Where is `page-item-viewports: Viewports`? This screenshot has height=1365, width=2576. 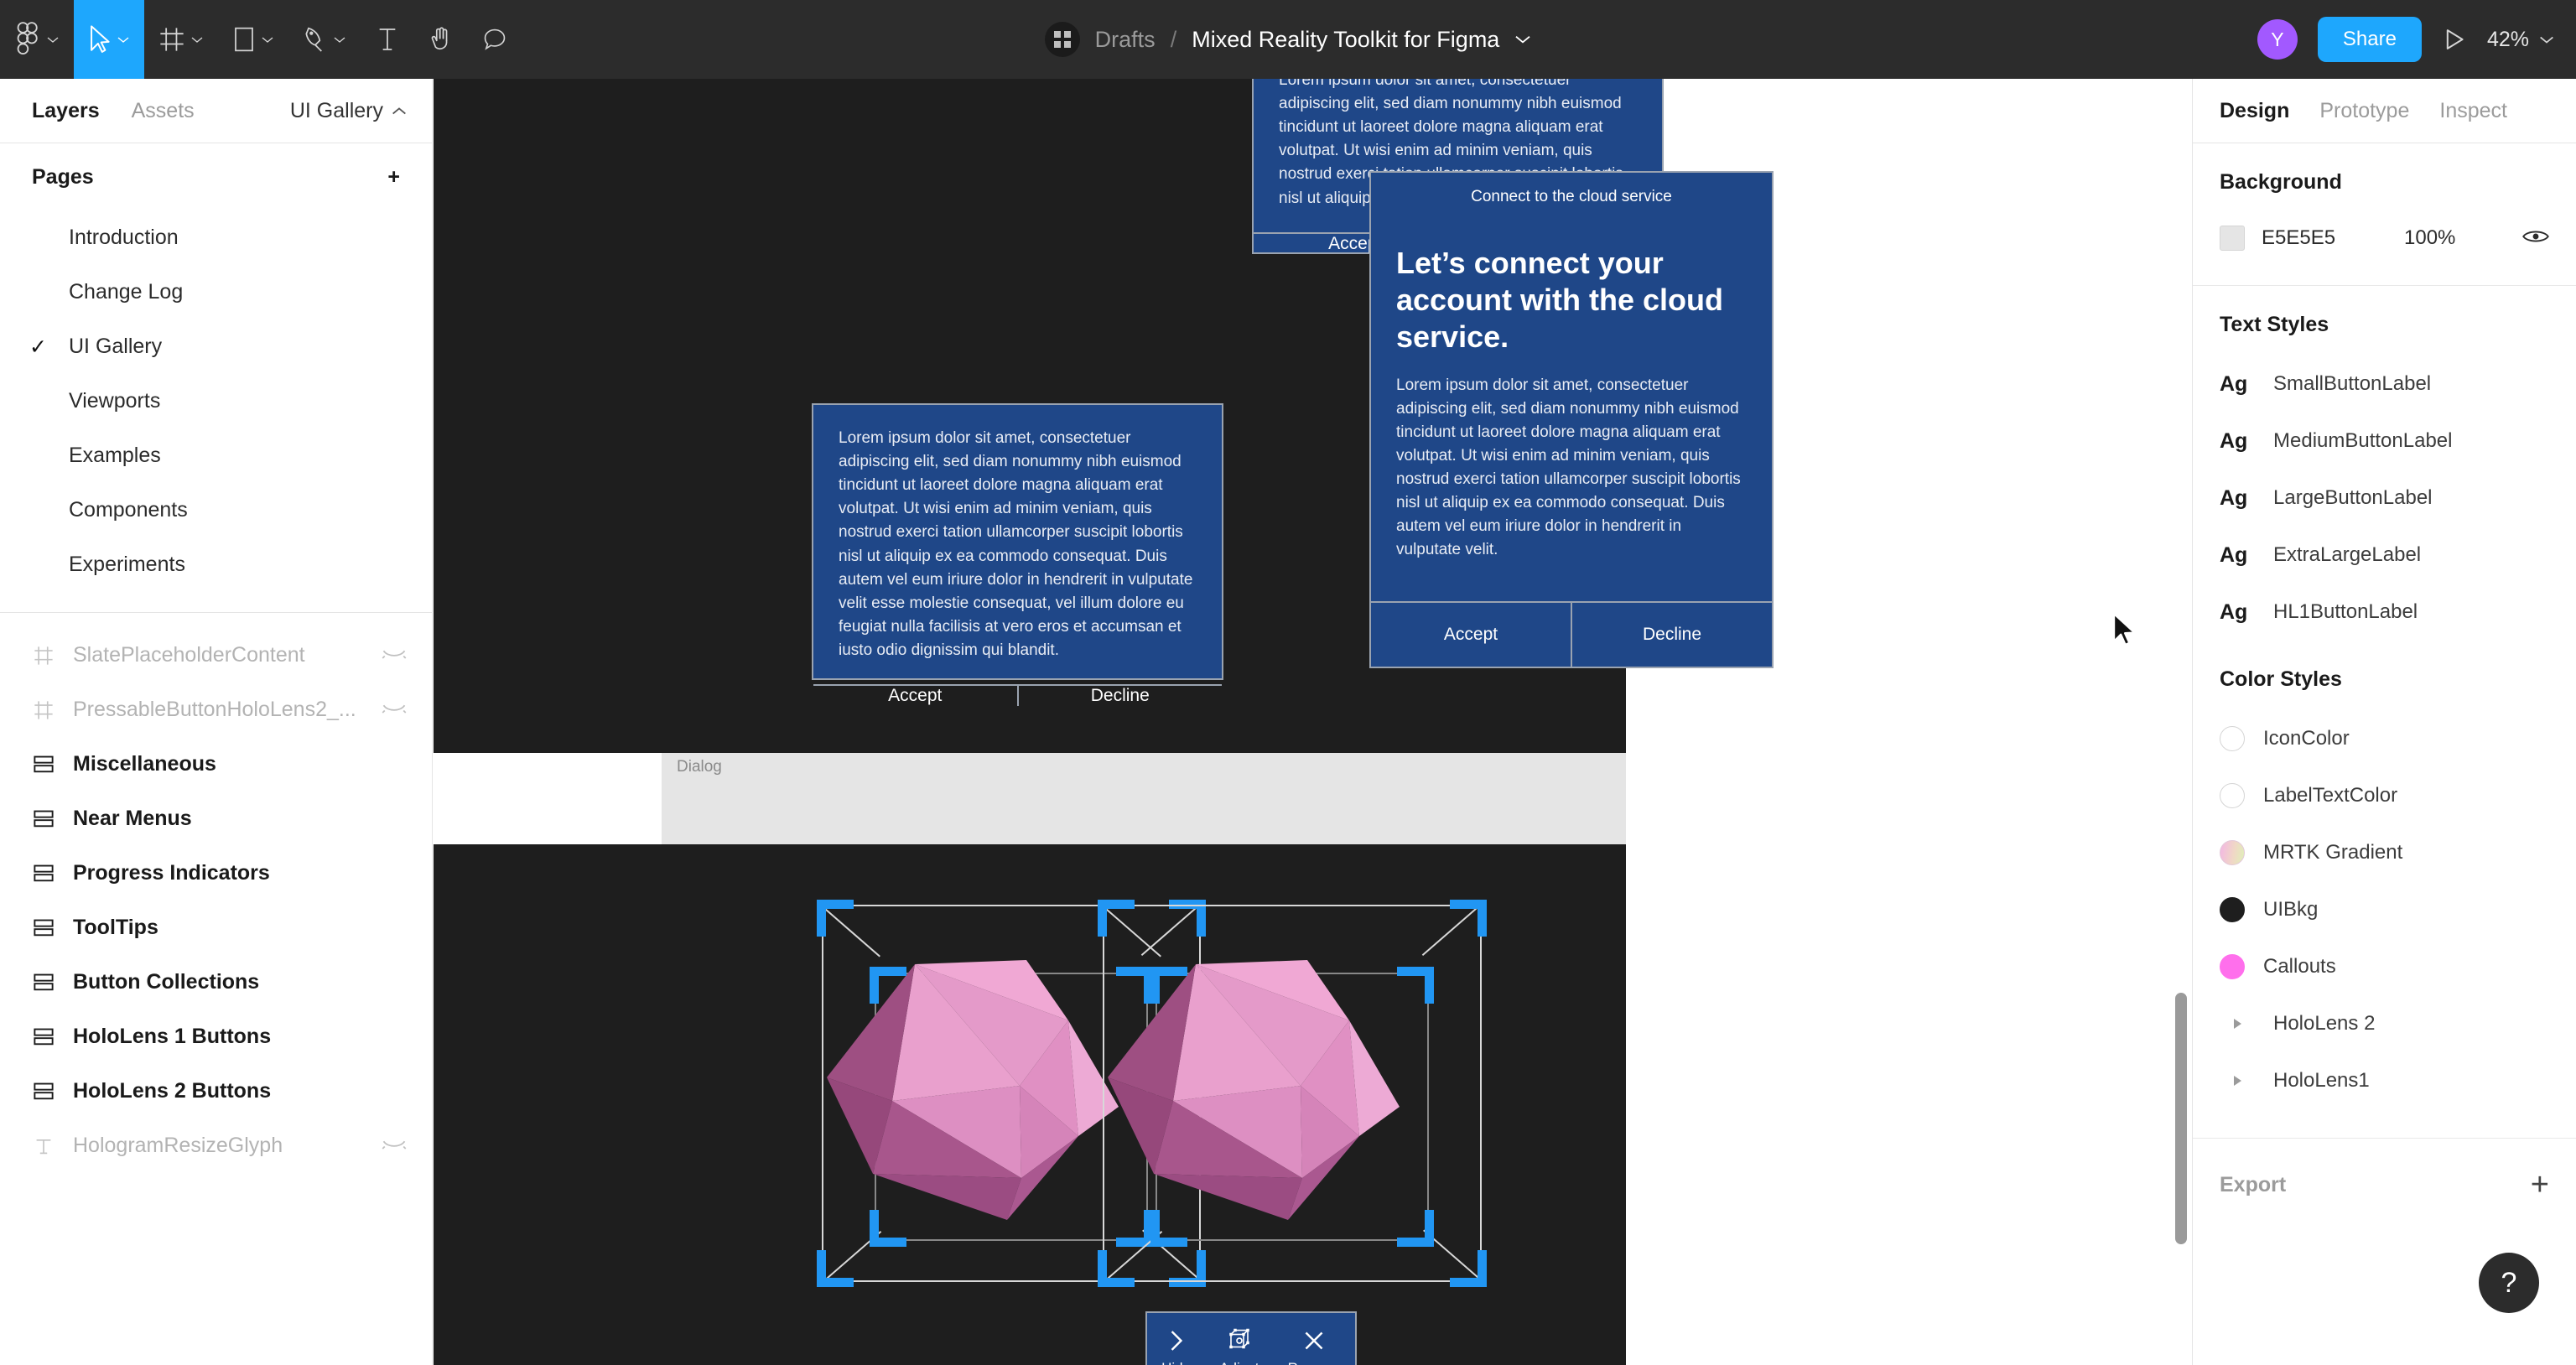
page-item-viewports: Viewports is located at coordinates (216, 401).